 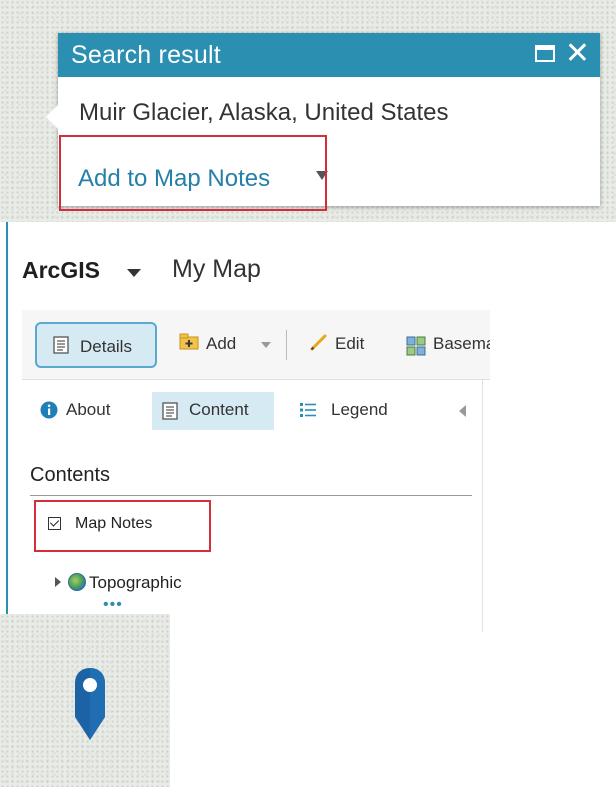 I want to click on tab-about: About, so click(x=90, y=411).